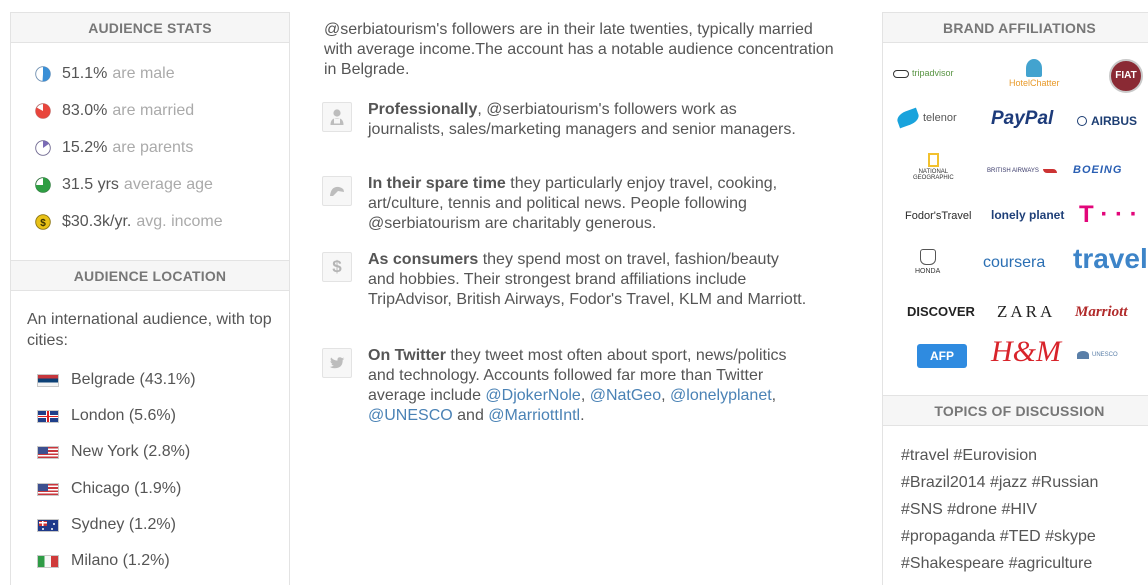 The height and width of the screenshot is (585, 1148). Describe the element at coordinates (901, 73) in the screenshot. I see `owl-eyes-icon` at that location.